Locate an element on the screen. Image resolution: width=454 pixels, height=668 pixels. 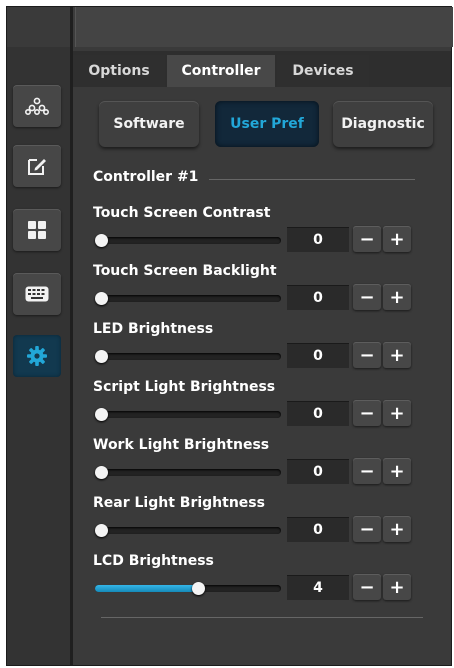
grid-icon is located at coordinates (37, 230).